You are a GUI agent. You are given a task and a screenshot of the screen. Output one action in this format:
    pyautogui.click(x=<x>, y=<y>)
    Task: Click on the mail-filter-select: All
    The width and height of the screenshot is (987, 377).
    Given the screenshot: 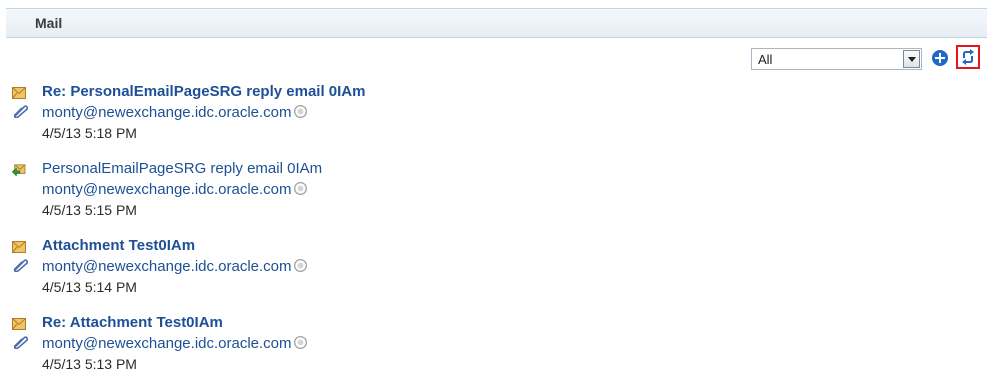 What is the action you would take?
    pyautogui.click(x=836, y=59)
    